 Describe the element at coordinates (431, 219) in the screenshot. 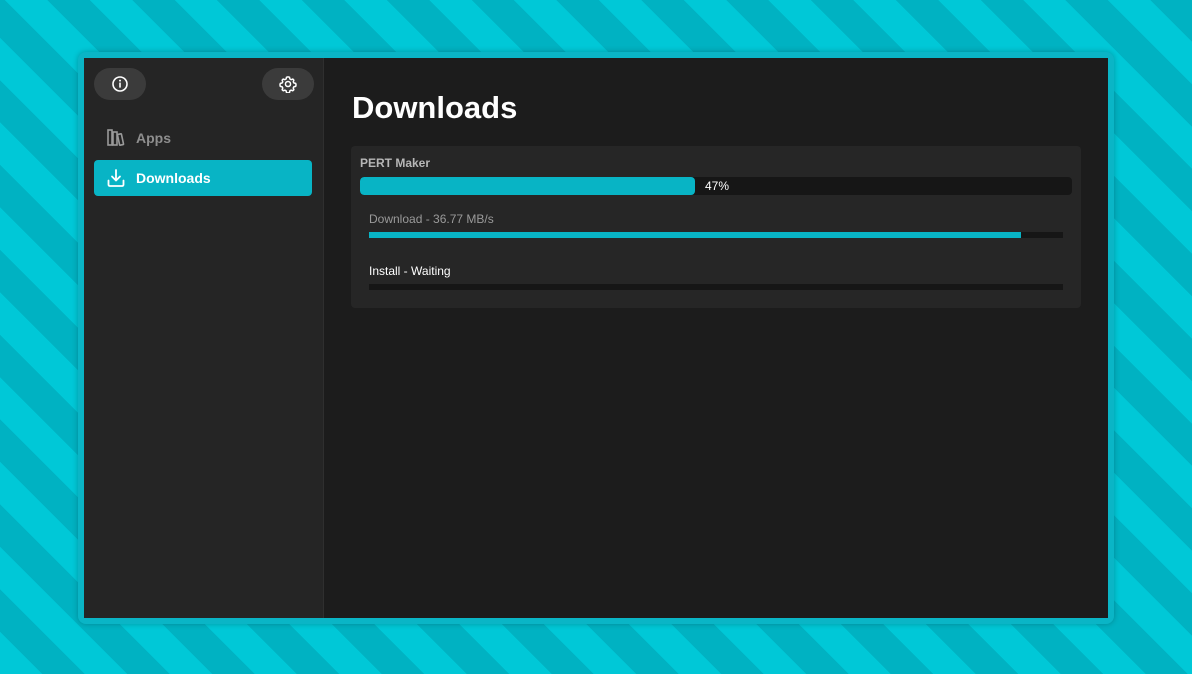

I see `download-step-label: Download - 36.77 MB/s` at that location.